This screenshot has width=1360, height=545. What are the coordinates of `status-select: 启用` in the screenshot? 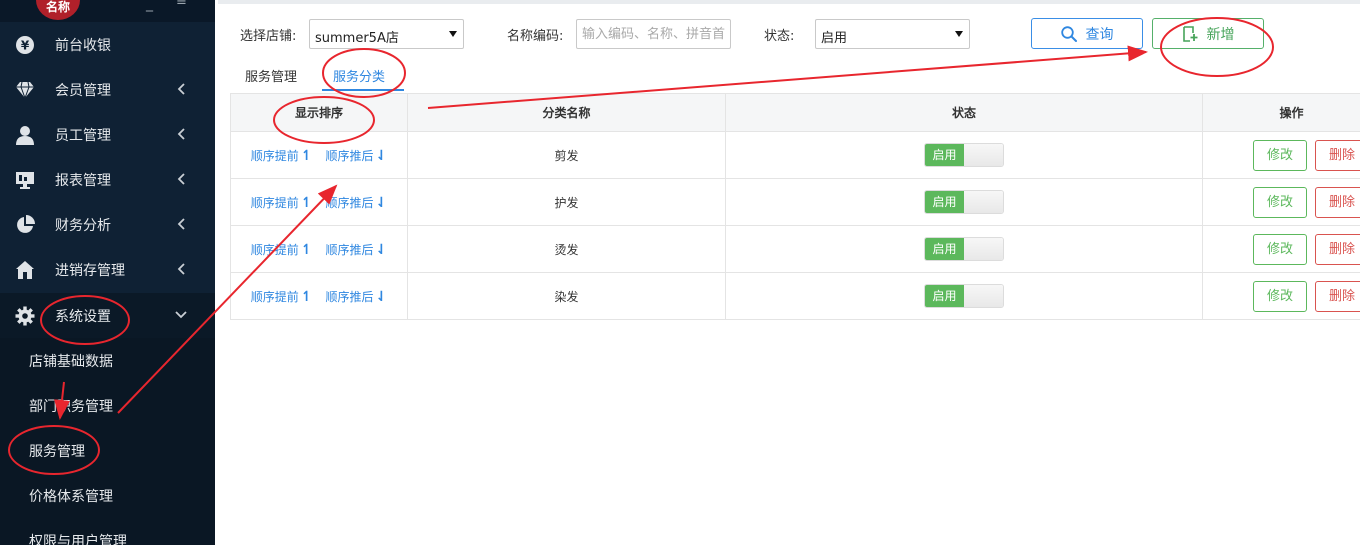 It's located at (892, 34).